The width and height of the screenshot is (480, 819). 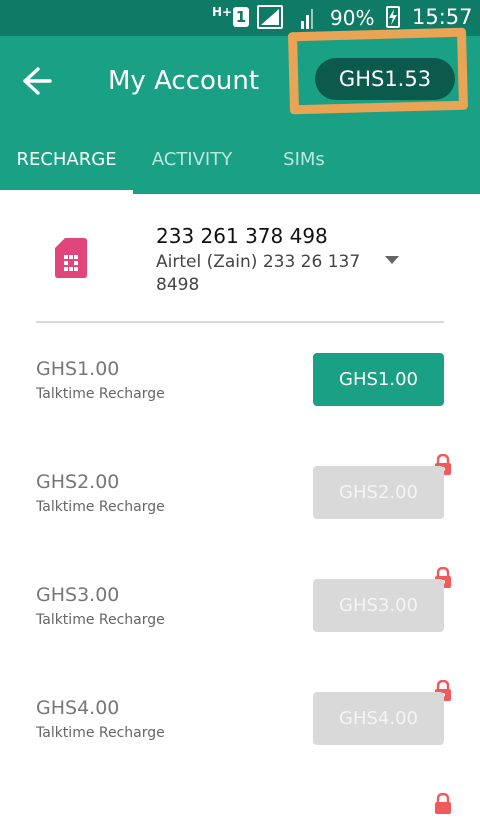 What do you see at coordinates (71, 258) in the screenshot?
I see `sim-card-icon` at bounding box center [71, 258].